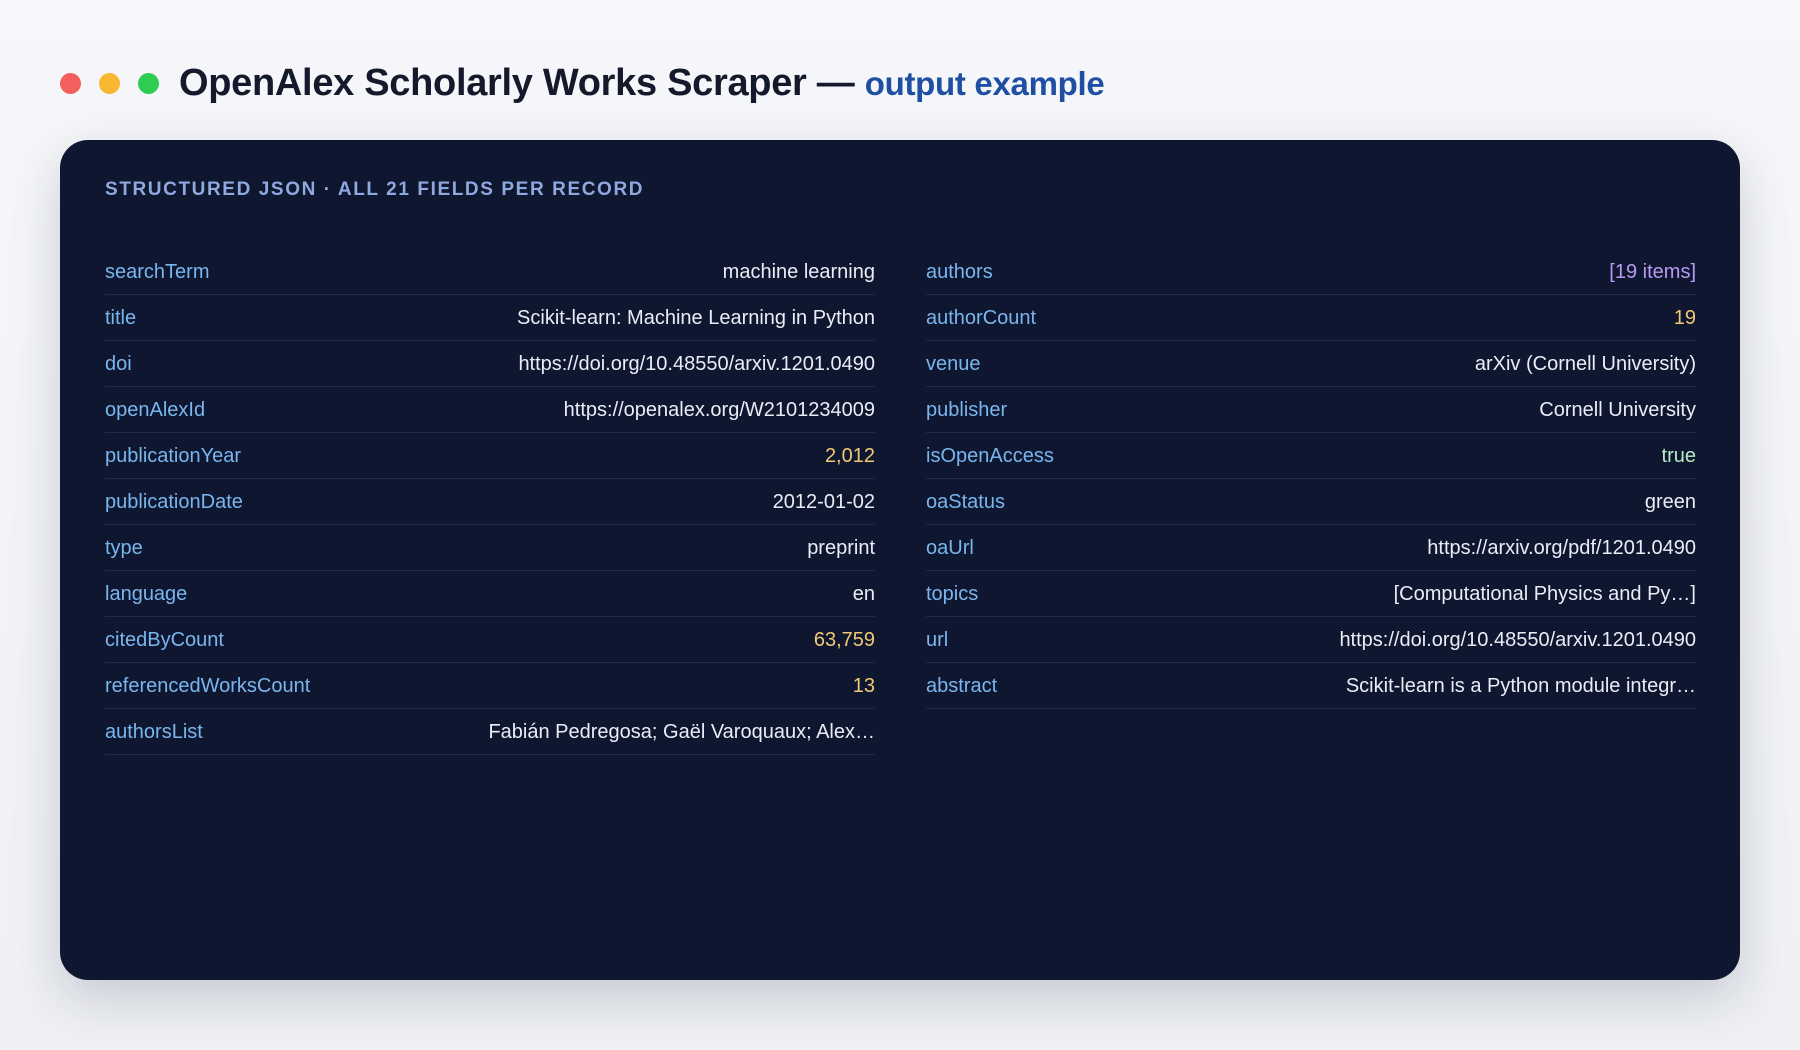 The height and width of the screenshot is (1050, 1800). I want to click on field-row-referencedWorksCount: referencedWorksCount 13, so click(490, 686).